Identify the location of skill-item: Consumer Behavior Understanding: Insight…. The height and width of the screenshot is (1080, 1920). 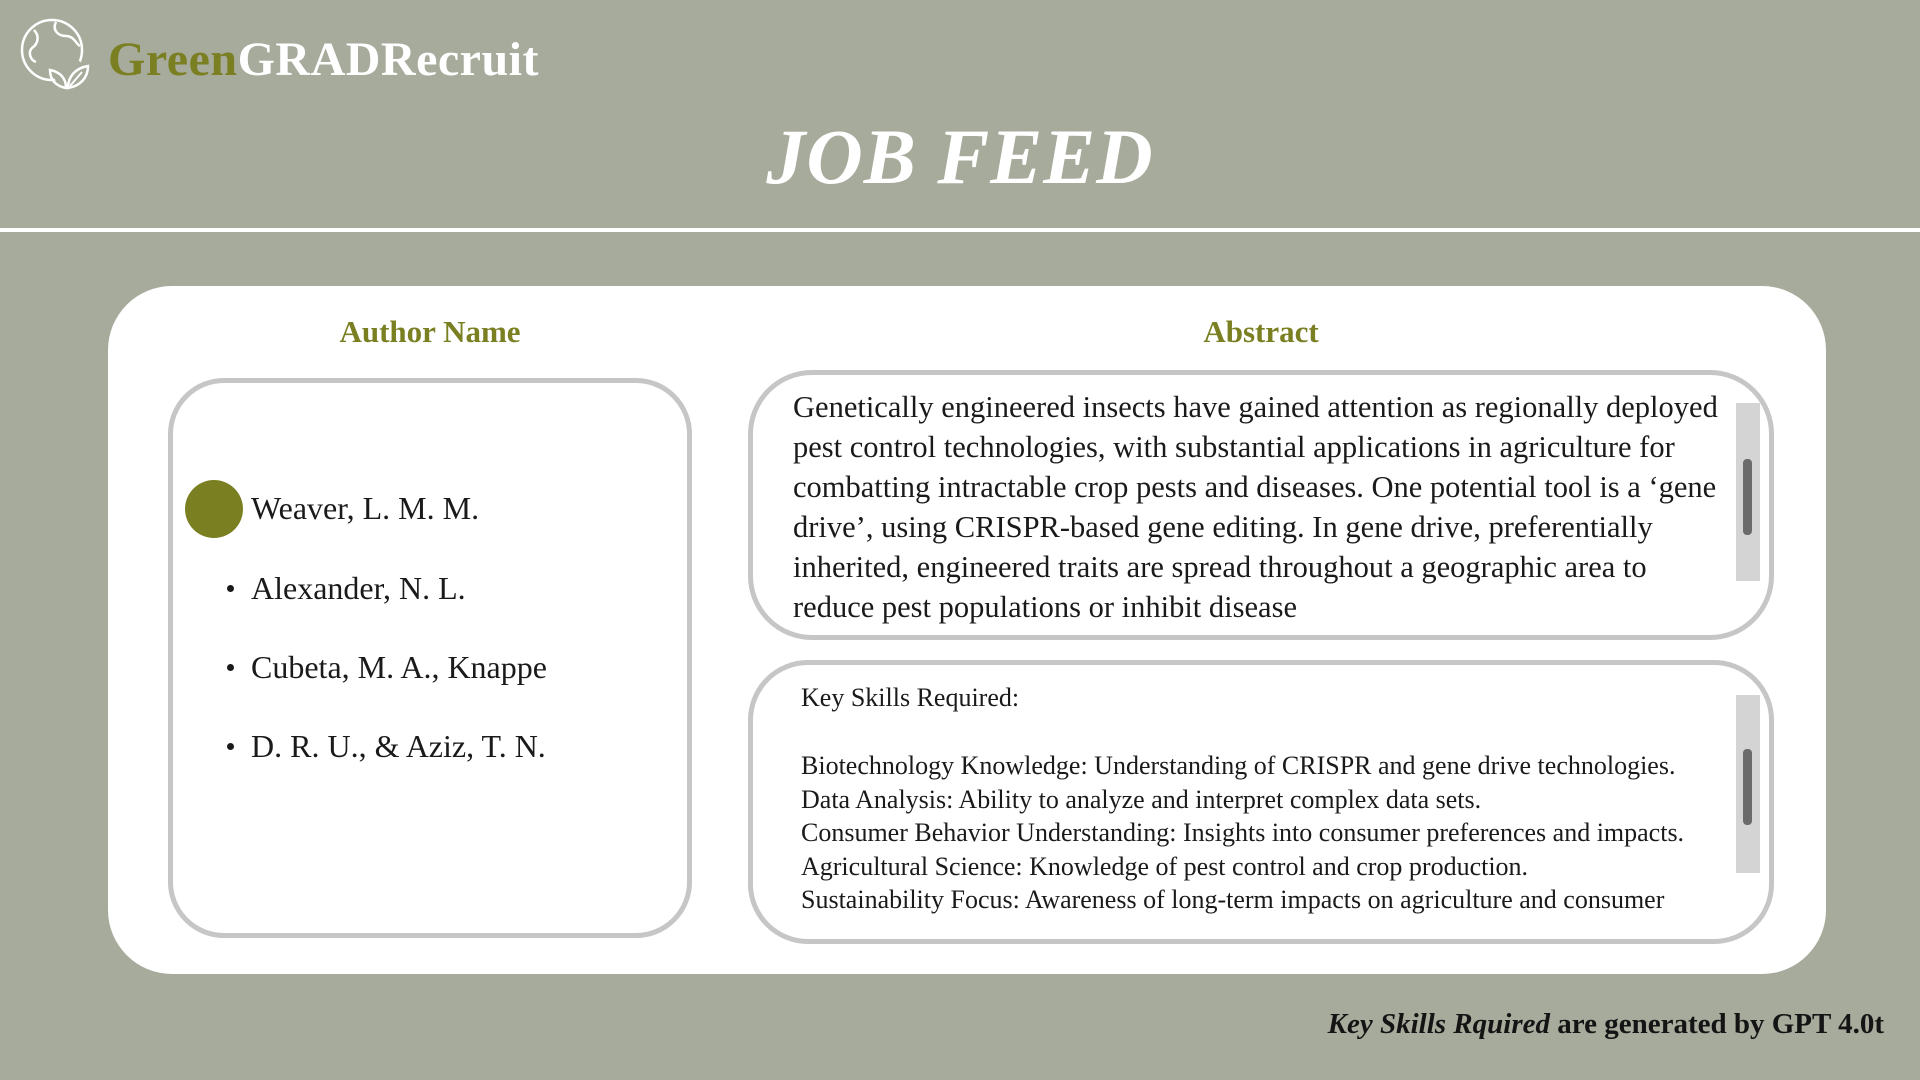
(1243, 832).